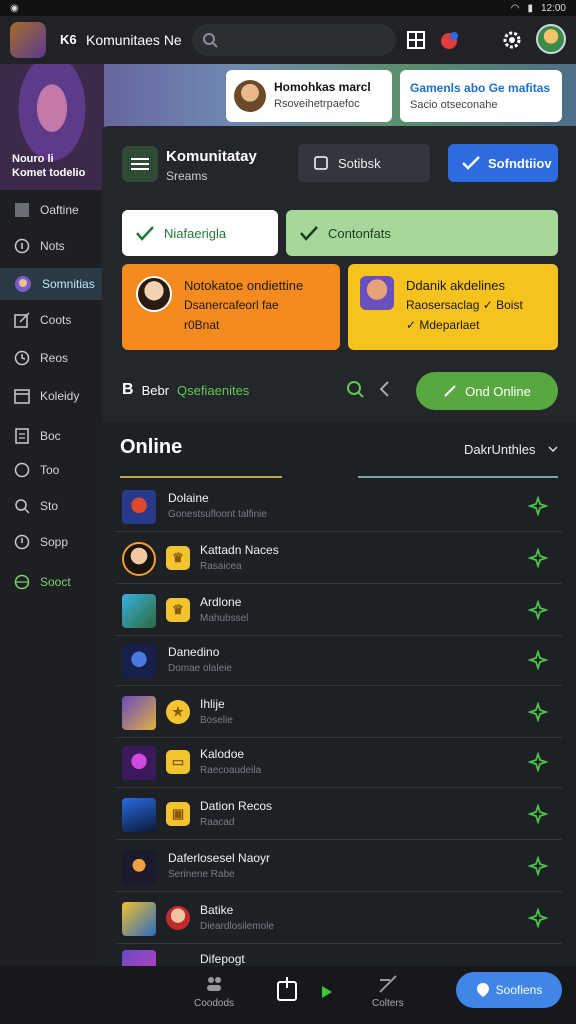 Image resolution: width=576 pixels, height=1024 pixels. Describe the element at coordinates (471, 163) in the screenshot. I see `check-icon` at that location.